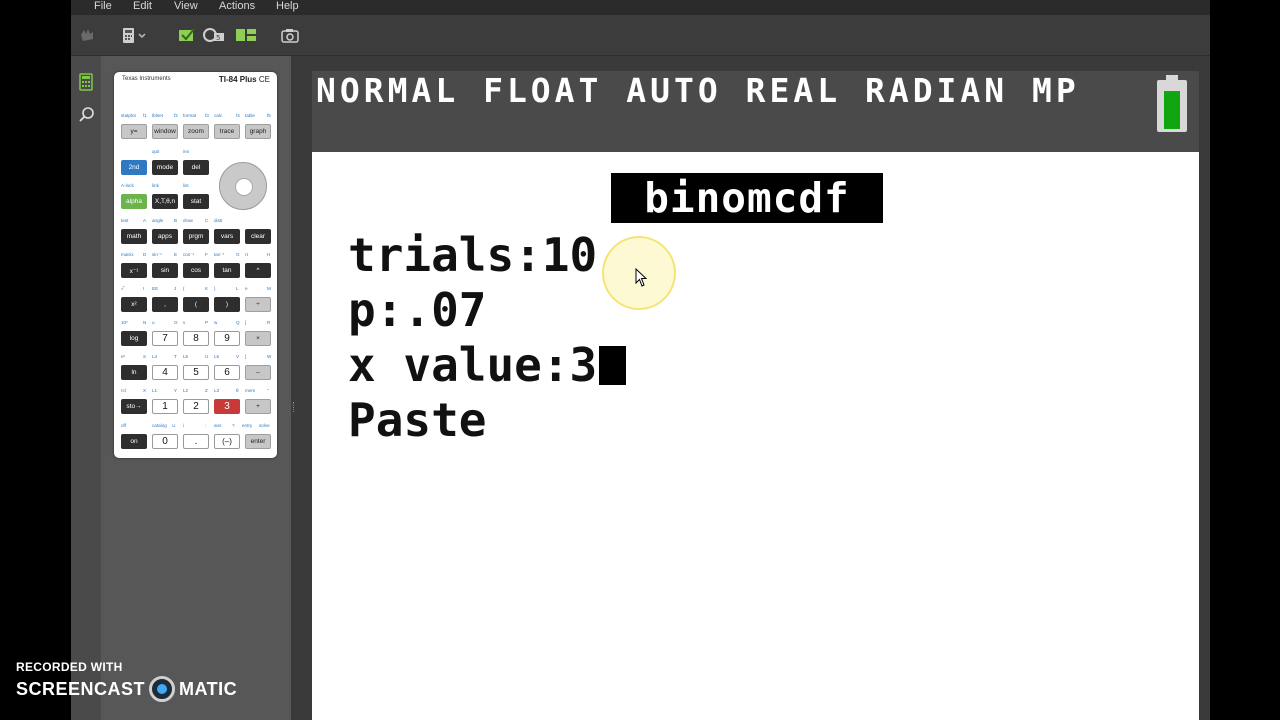 This screenshot has width=1280, height=720. Describe the element at coordinates (196, 304) in the screenshot. I see `key-open-paren: (` at that location.